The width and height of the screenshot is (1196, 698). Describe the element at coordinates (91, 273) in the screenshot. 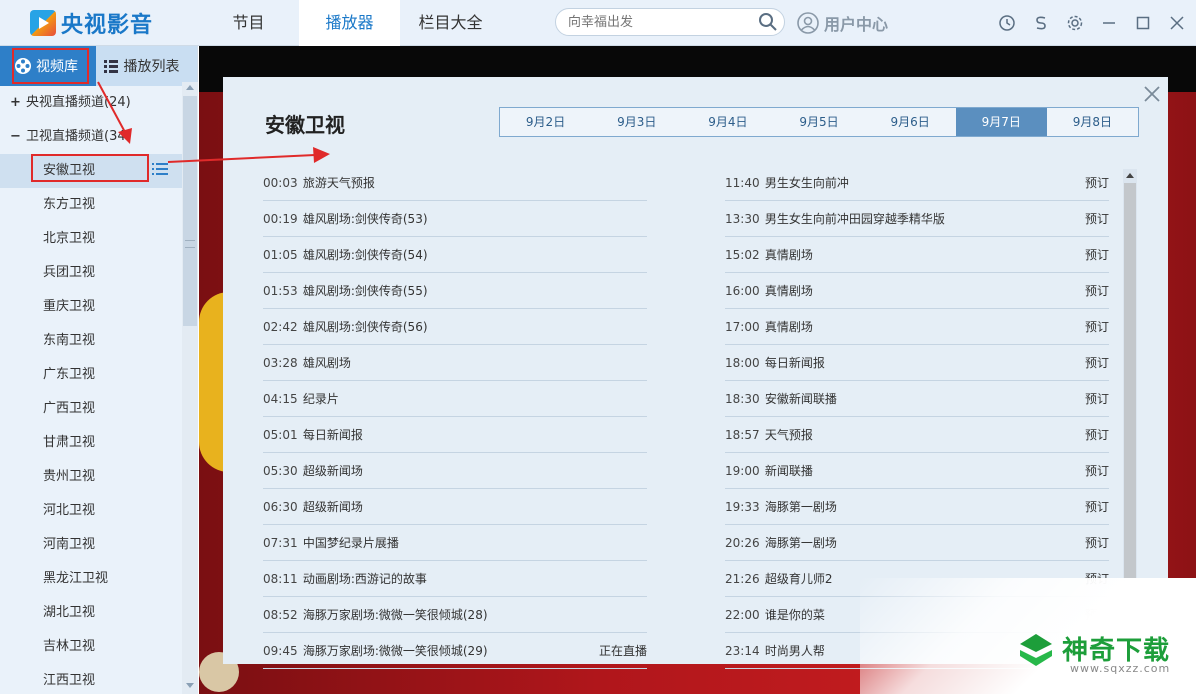

I see `channel-item: 兵团卫视` at that location.